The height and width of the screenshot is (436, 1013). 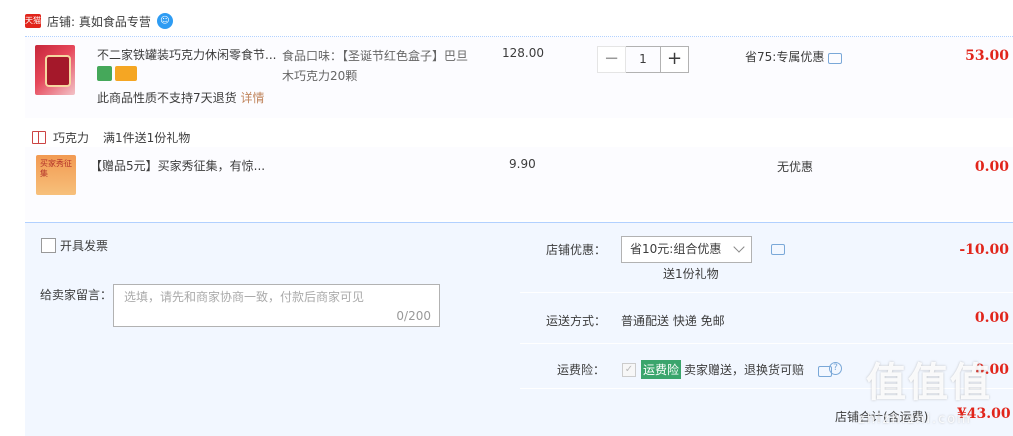 What do you see at coordinates (581, 370) in the screenshot?
I see `insurance-label: 运费险：` at bounding box center [581, 370].